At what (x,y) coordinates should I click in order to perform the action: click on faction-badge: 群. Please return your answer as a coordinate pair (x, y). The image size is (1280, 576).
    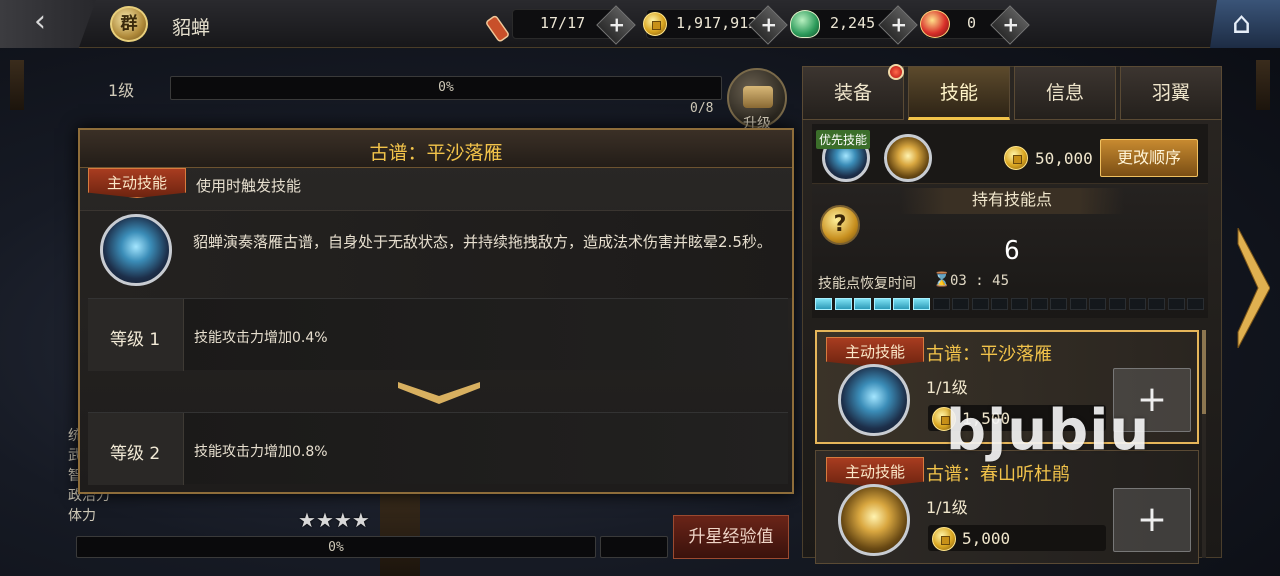
    Looking at the image, I should click on (129, 24).